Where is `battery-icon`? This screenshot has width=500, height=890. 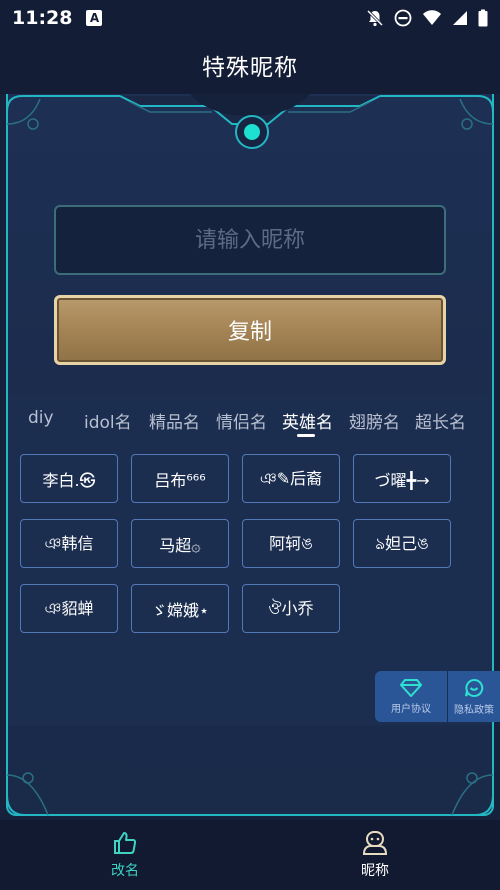 battery-icon is located at coordinates (483, 18).